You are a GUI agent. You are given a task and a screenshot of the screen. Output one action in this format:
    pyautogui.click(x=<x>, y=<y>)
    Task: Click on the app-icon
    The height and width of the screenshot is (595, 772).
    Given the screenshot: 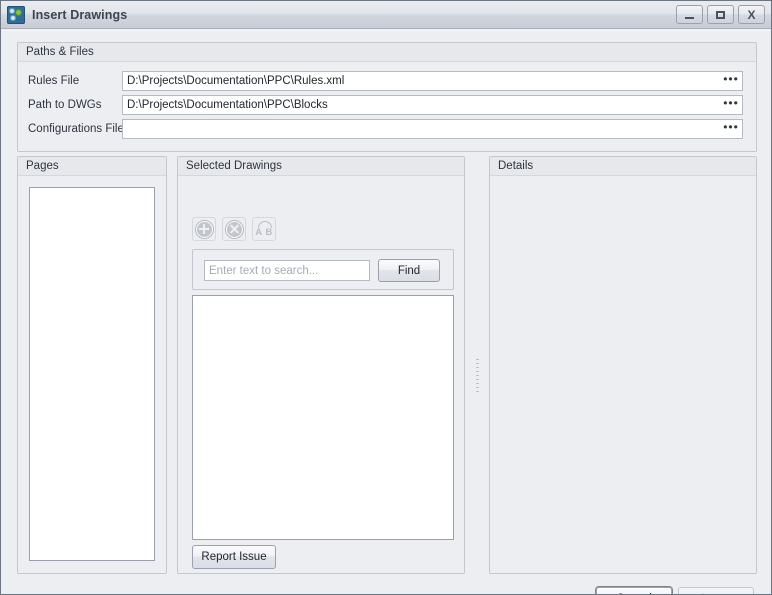 What is the action you would take?
    pyautogui.click(x=16, y=14)
    